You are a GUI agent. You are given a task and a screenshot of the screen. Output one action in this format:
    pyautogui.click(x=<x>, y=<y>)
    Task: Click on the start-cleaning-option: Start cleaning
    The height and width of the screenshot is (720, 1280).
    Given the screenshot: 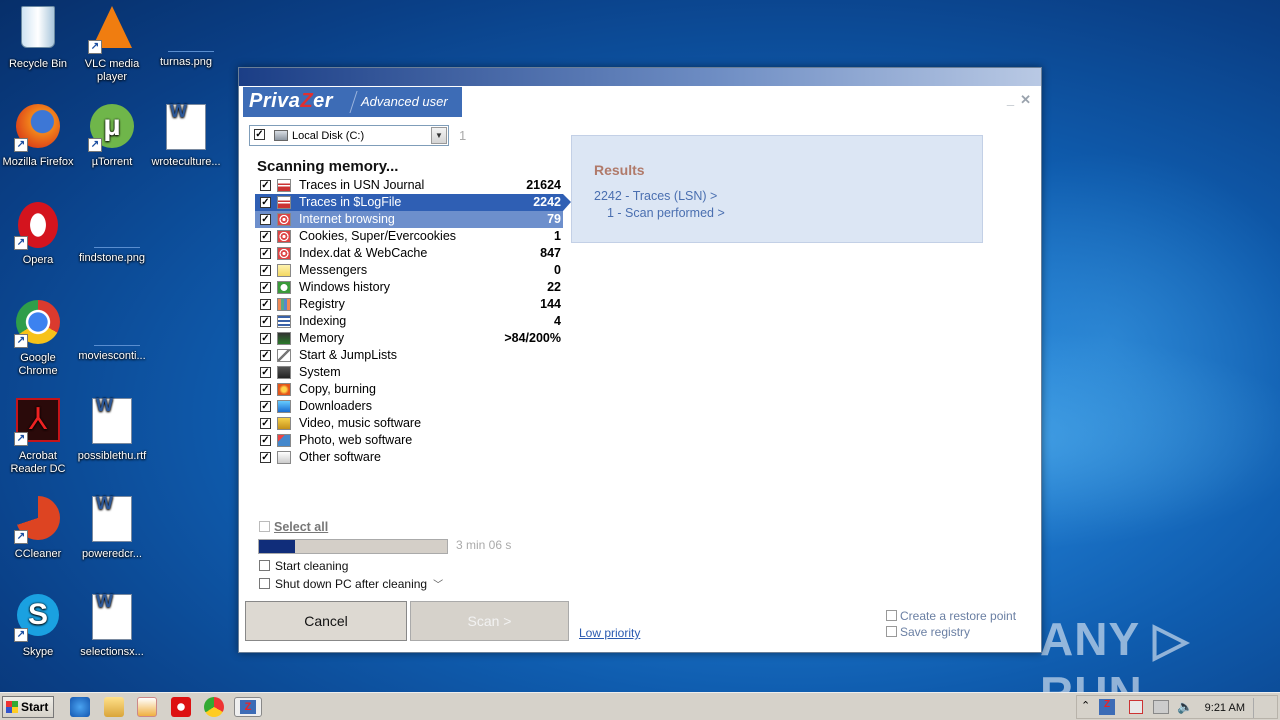 What is the action you would take?
    pyautogui.click(x=303, y=566)
    